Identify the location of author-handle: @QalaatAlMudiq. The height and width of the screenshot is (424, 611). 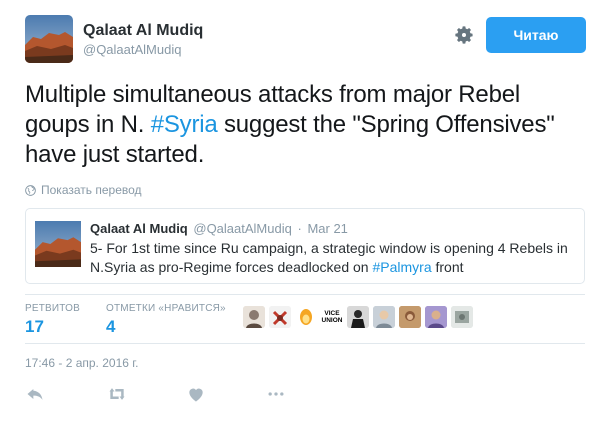
(132, 49).